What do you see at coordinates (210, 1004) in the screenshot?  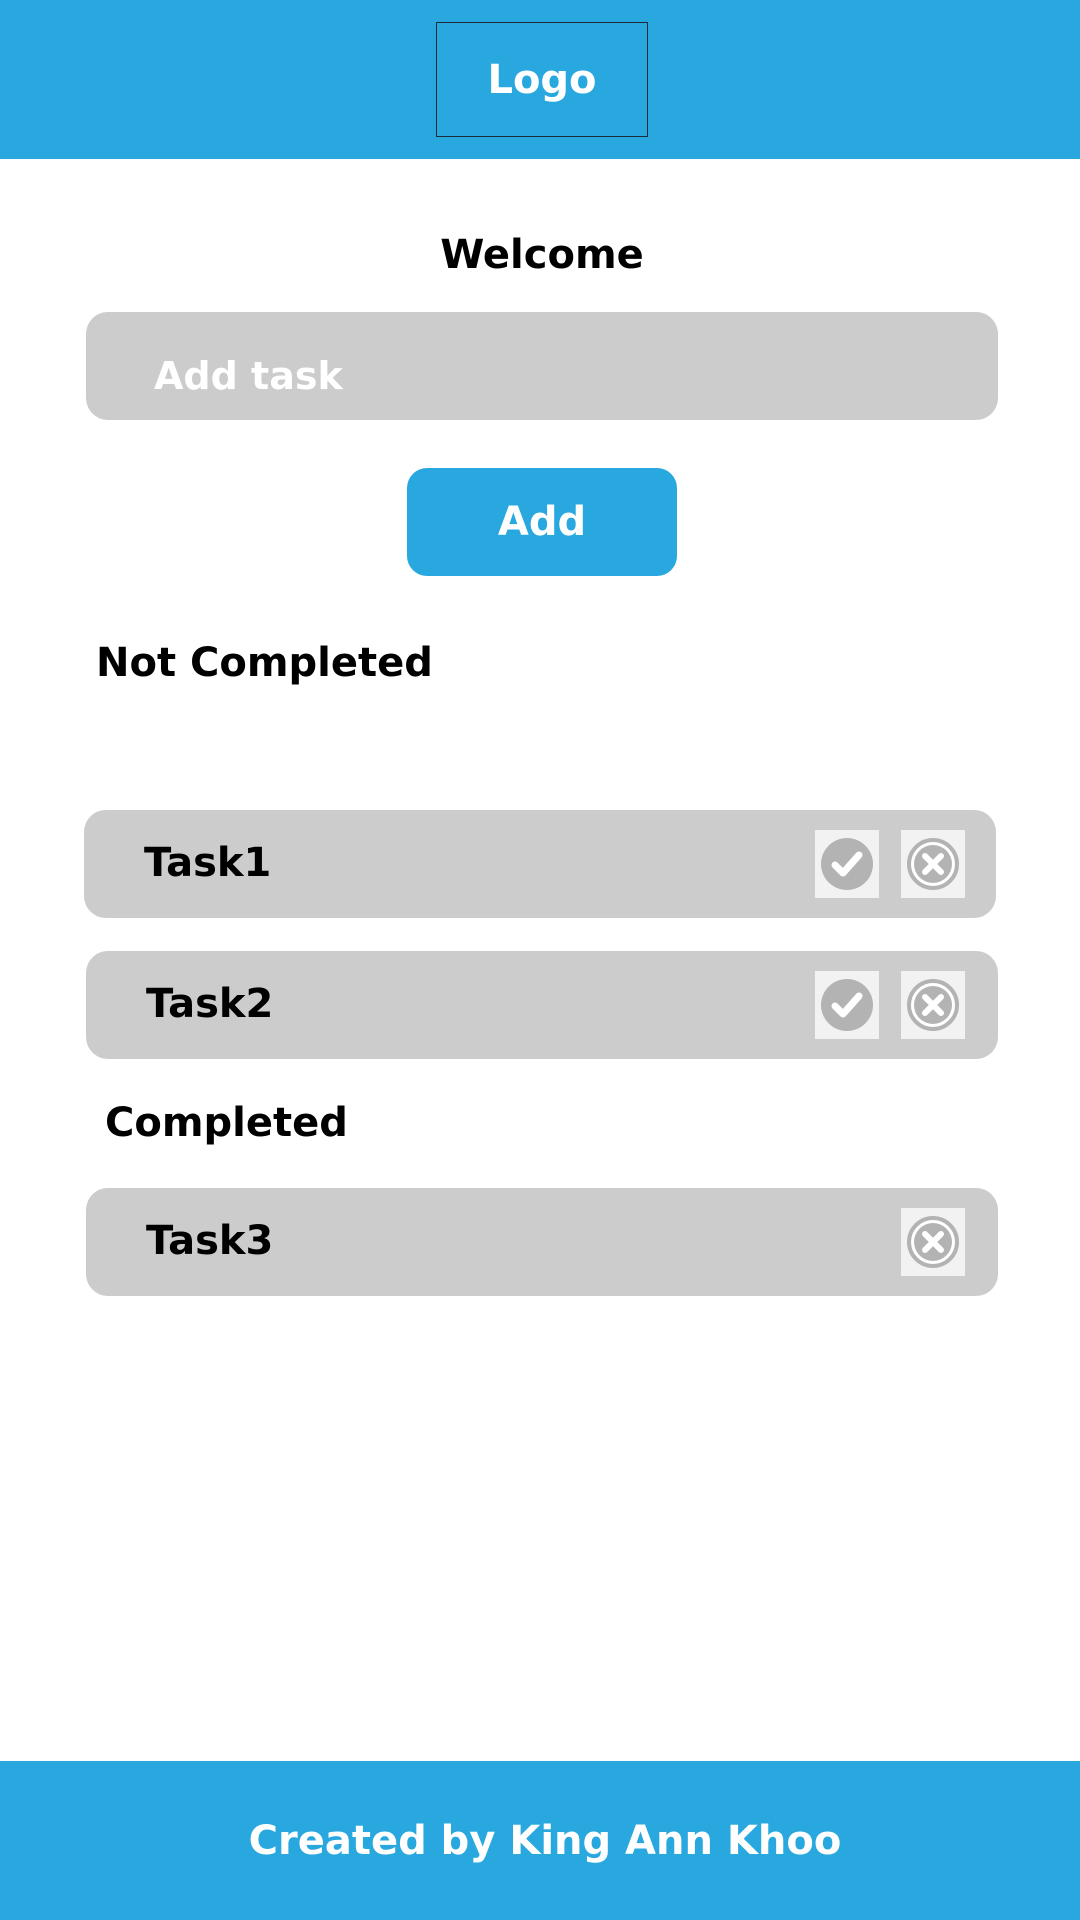 I see `task-label: Task2` at bounding box center [210, 1004].